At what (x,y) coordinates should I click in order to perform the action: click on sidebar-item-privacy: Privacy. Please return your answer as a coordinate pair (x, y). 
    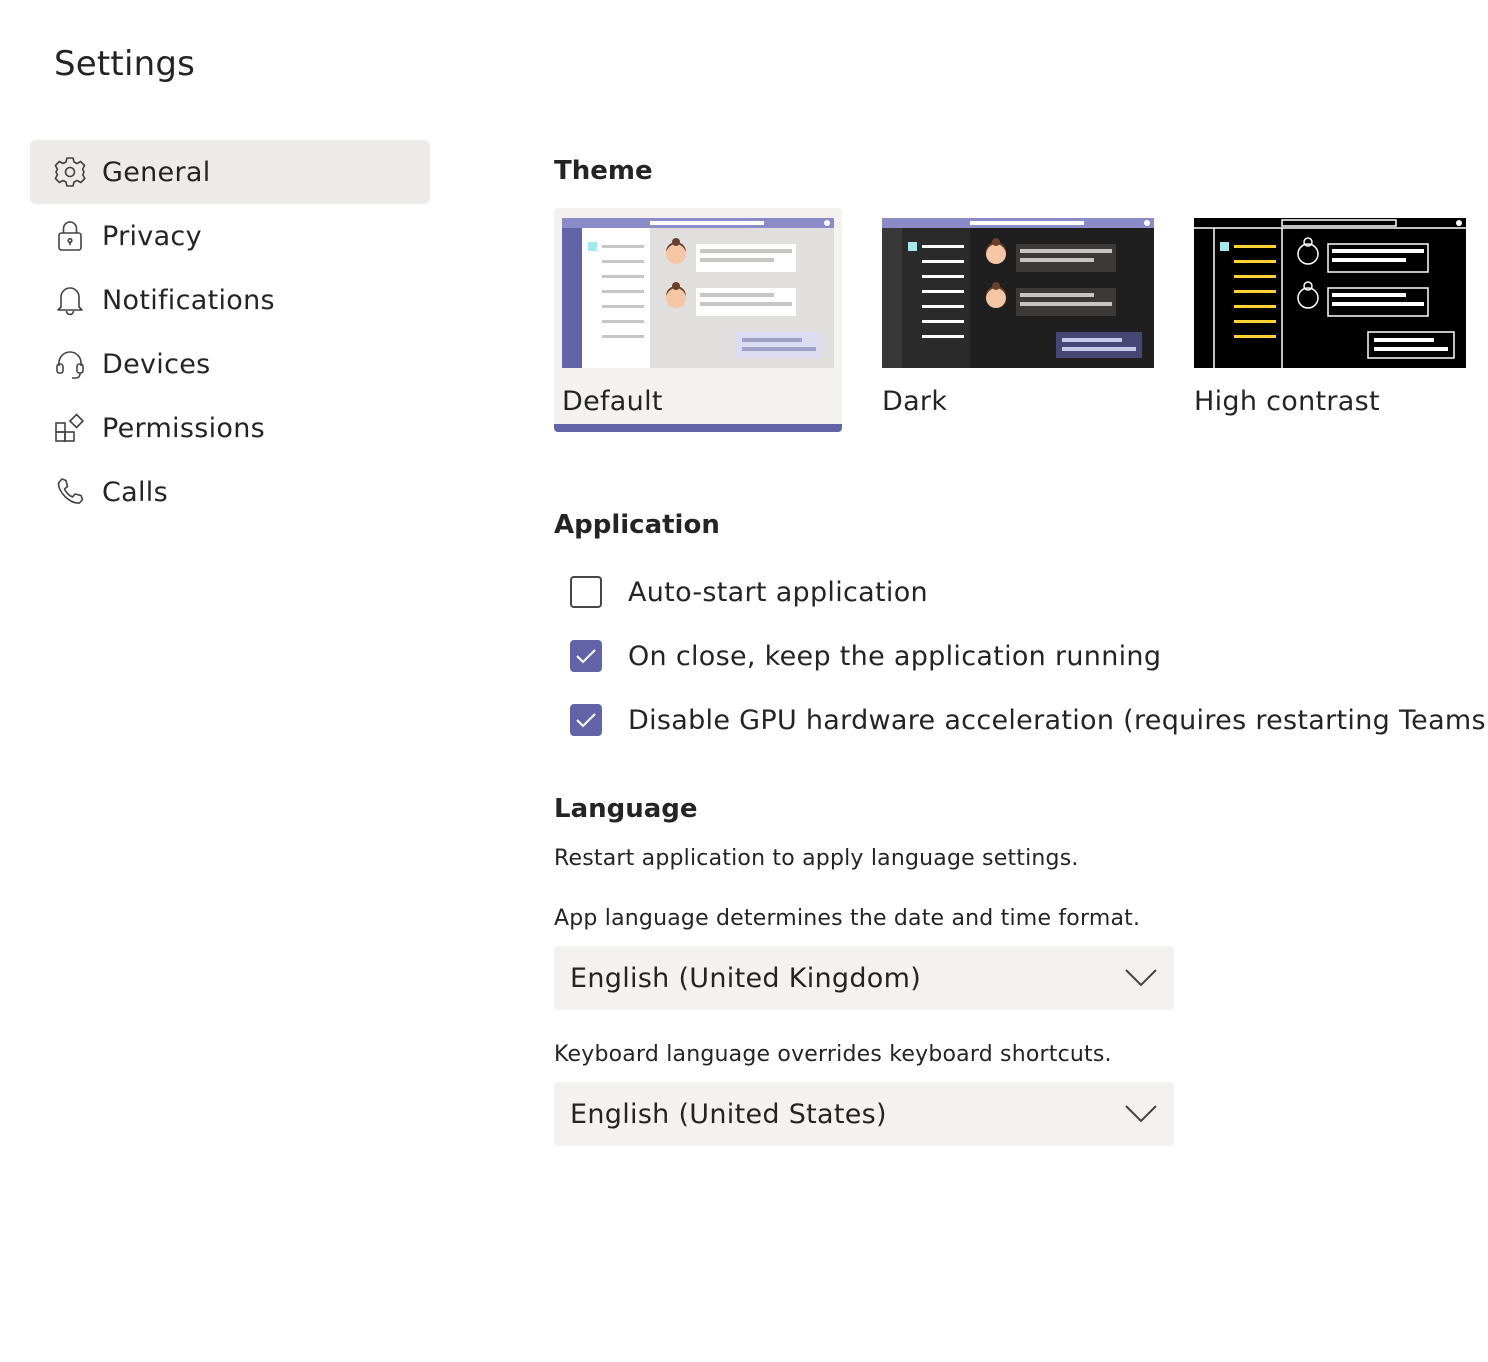
    Looking at the image, I should click on (230, 236).